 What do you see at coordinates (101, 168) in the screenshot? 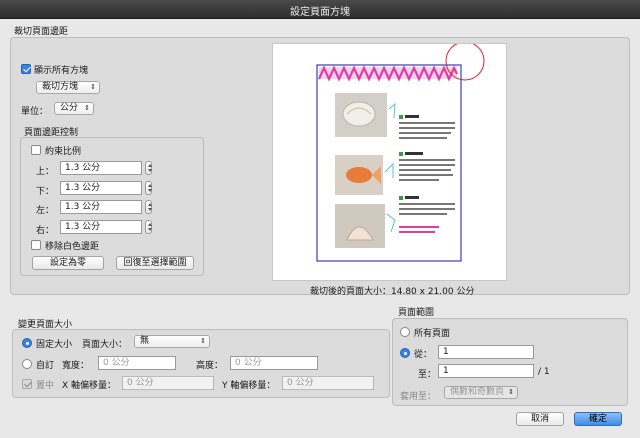
I see `top-margin-input: 1.3 公分` at bounding box center [101, 168].